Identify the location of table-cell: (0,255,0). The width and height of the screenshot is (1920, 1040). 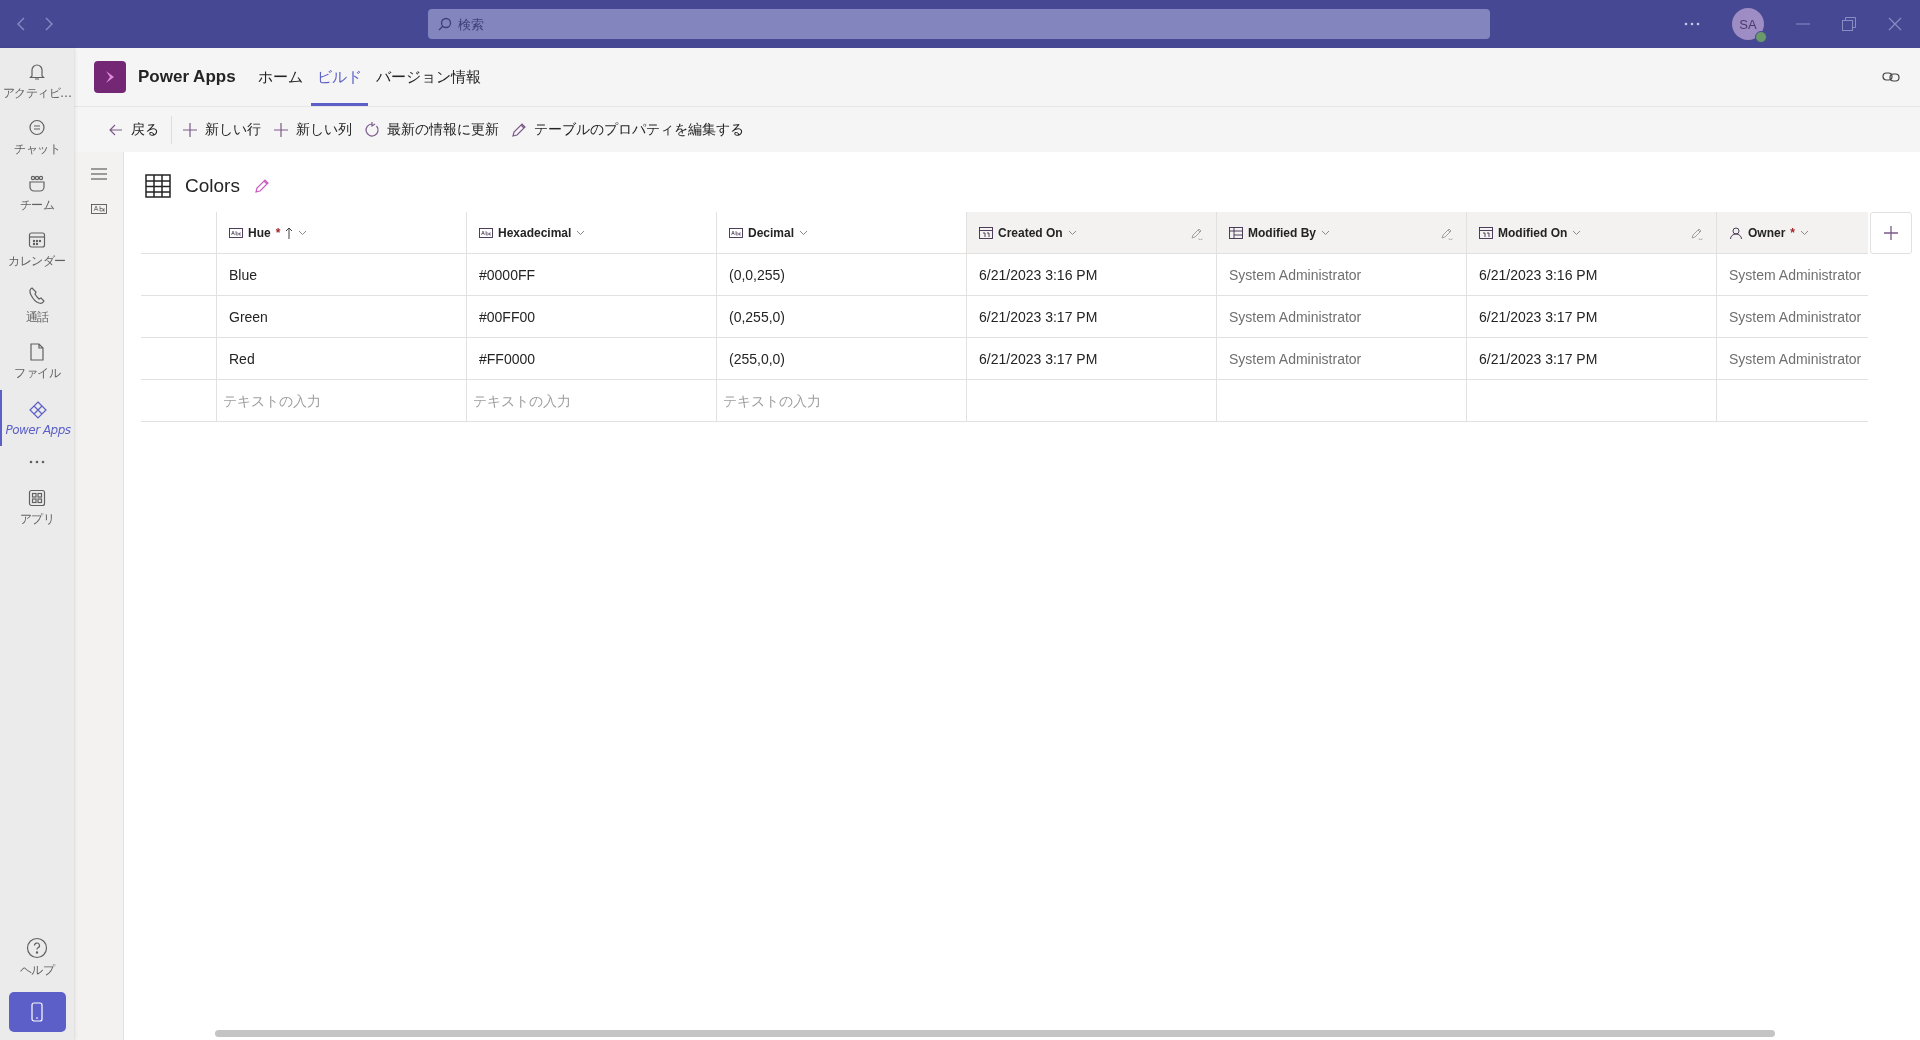
(841, 317).